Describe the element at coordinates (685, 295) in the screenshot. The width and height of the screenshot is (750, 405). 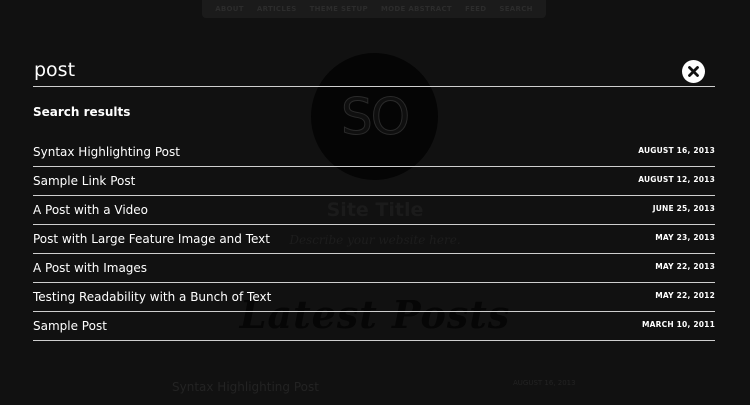
I see `result-date: MAY 22, 2012` at that location.